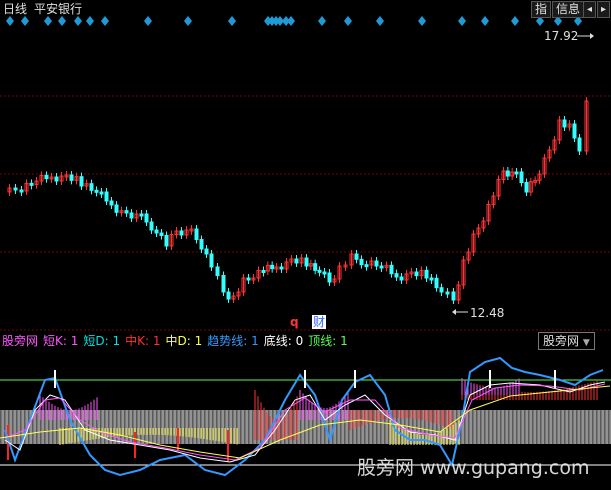 Image resolution: width=611 pixels, height=490 pixels. Describe the element at coordinates (561, 341) in the screenshot. I see `indicator-select-label: 股旁网` at that location.